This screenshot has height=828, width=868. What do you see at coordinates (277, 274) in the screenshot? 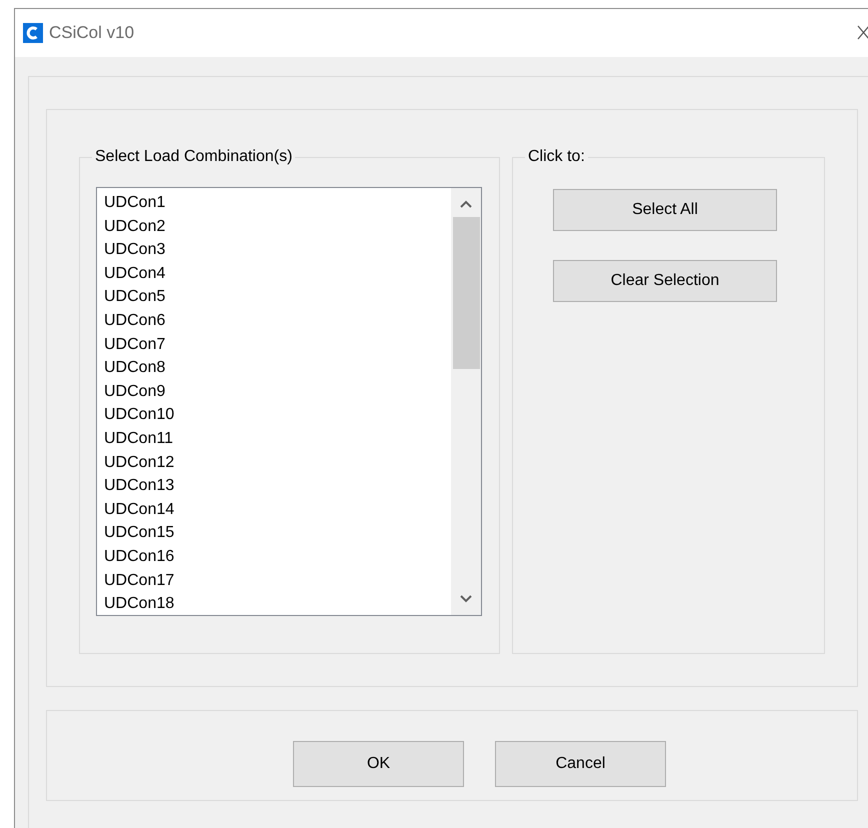
I see `list-item: UDCon4` at bounding box center [277, 274].